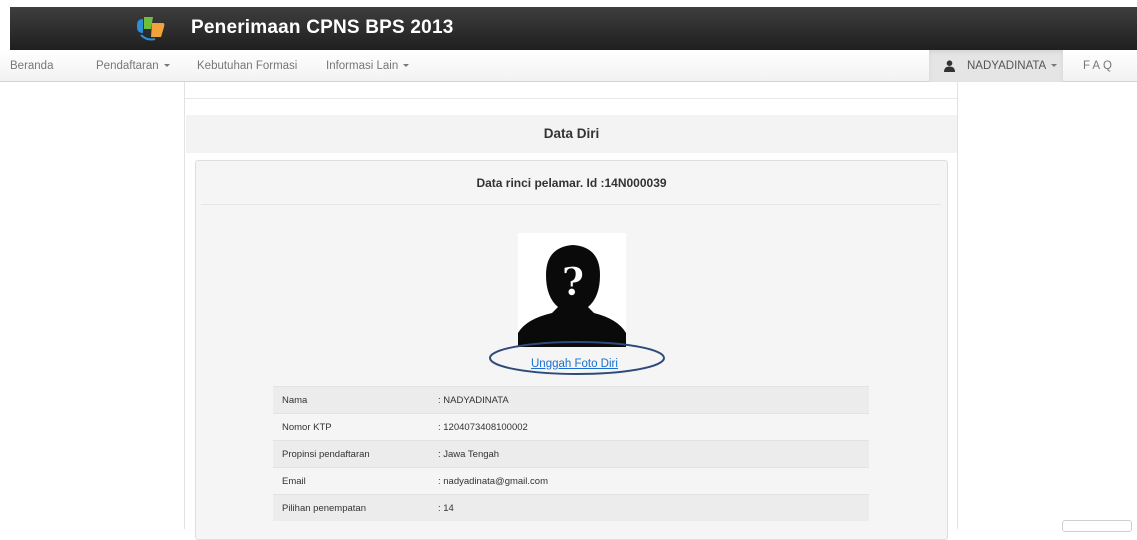  Describe the element at coordinates (574, 364) in the screenshot. I see `upload-photo-link: Unggah Foto Diri` at that location.